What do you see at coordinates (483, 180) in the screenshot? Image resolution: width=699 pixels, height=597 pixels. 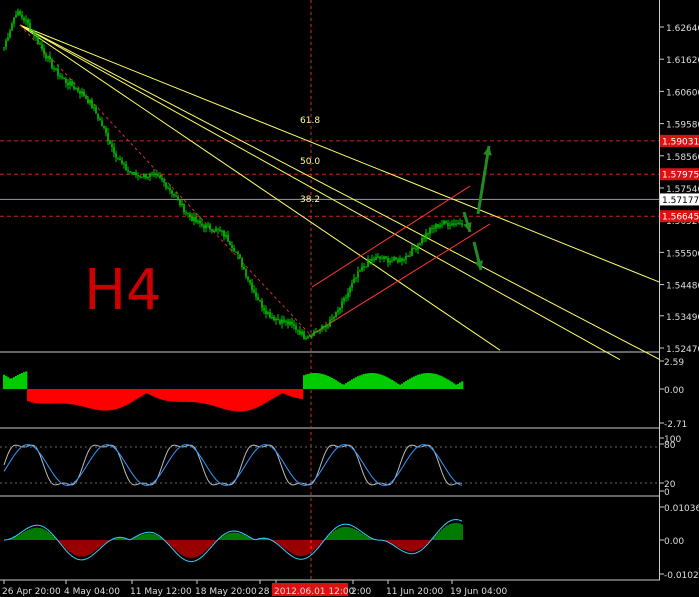 I see `arrow-shaft` at bounding box center [483, 180].